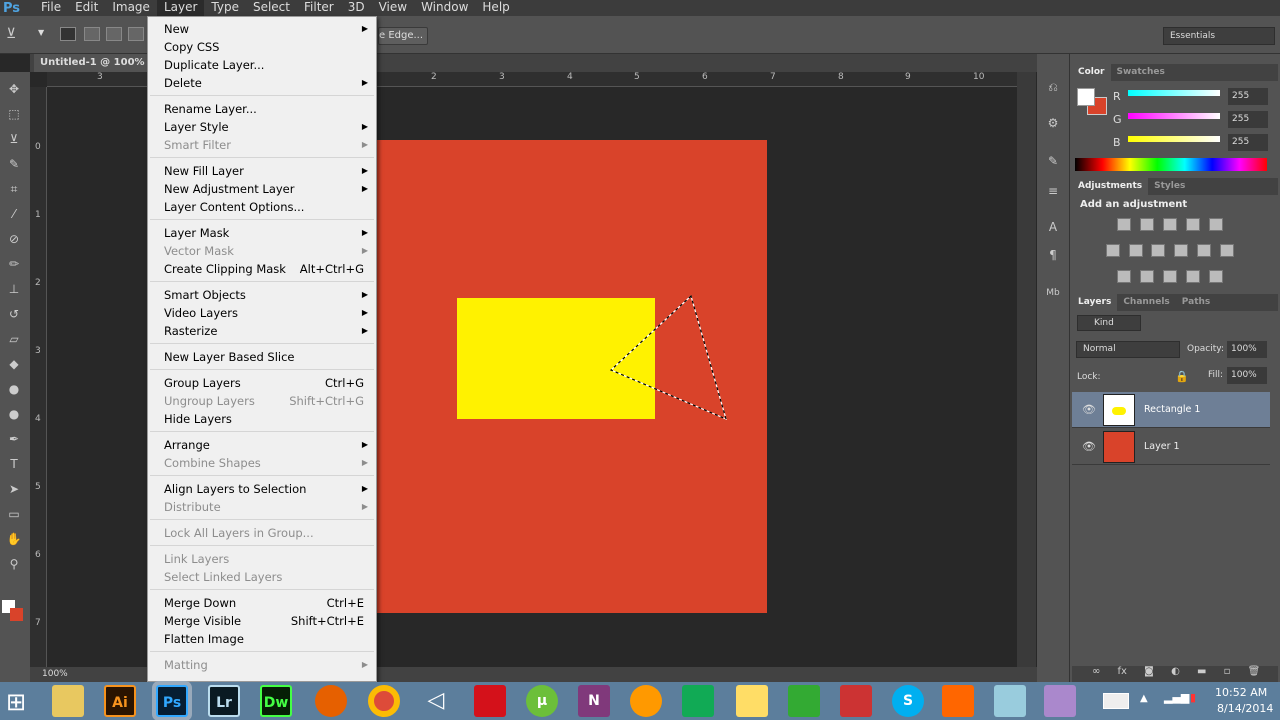 The width and height of the screenshot is (1280, 720). I want to click on levels-icon, so click(1147, 224).